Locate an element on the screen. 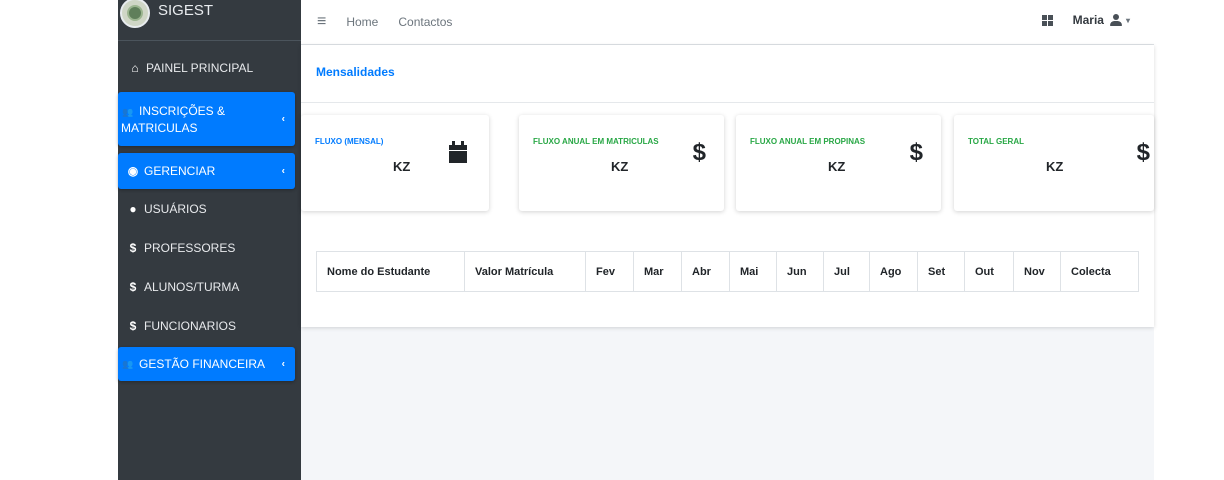  school-seal-icon is located at coordinates (135, 14).